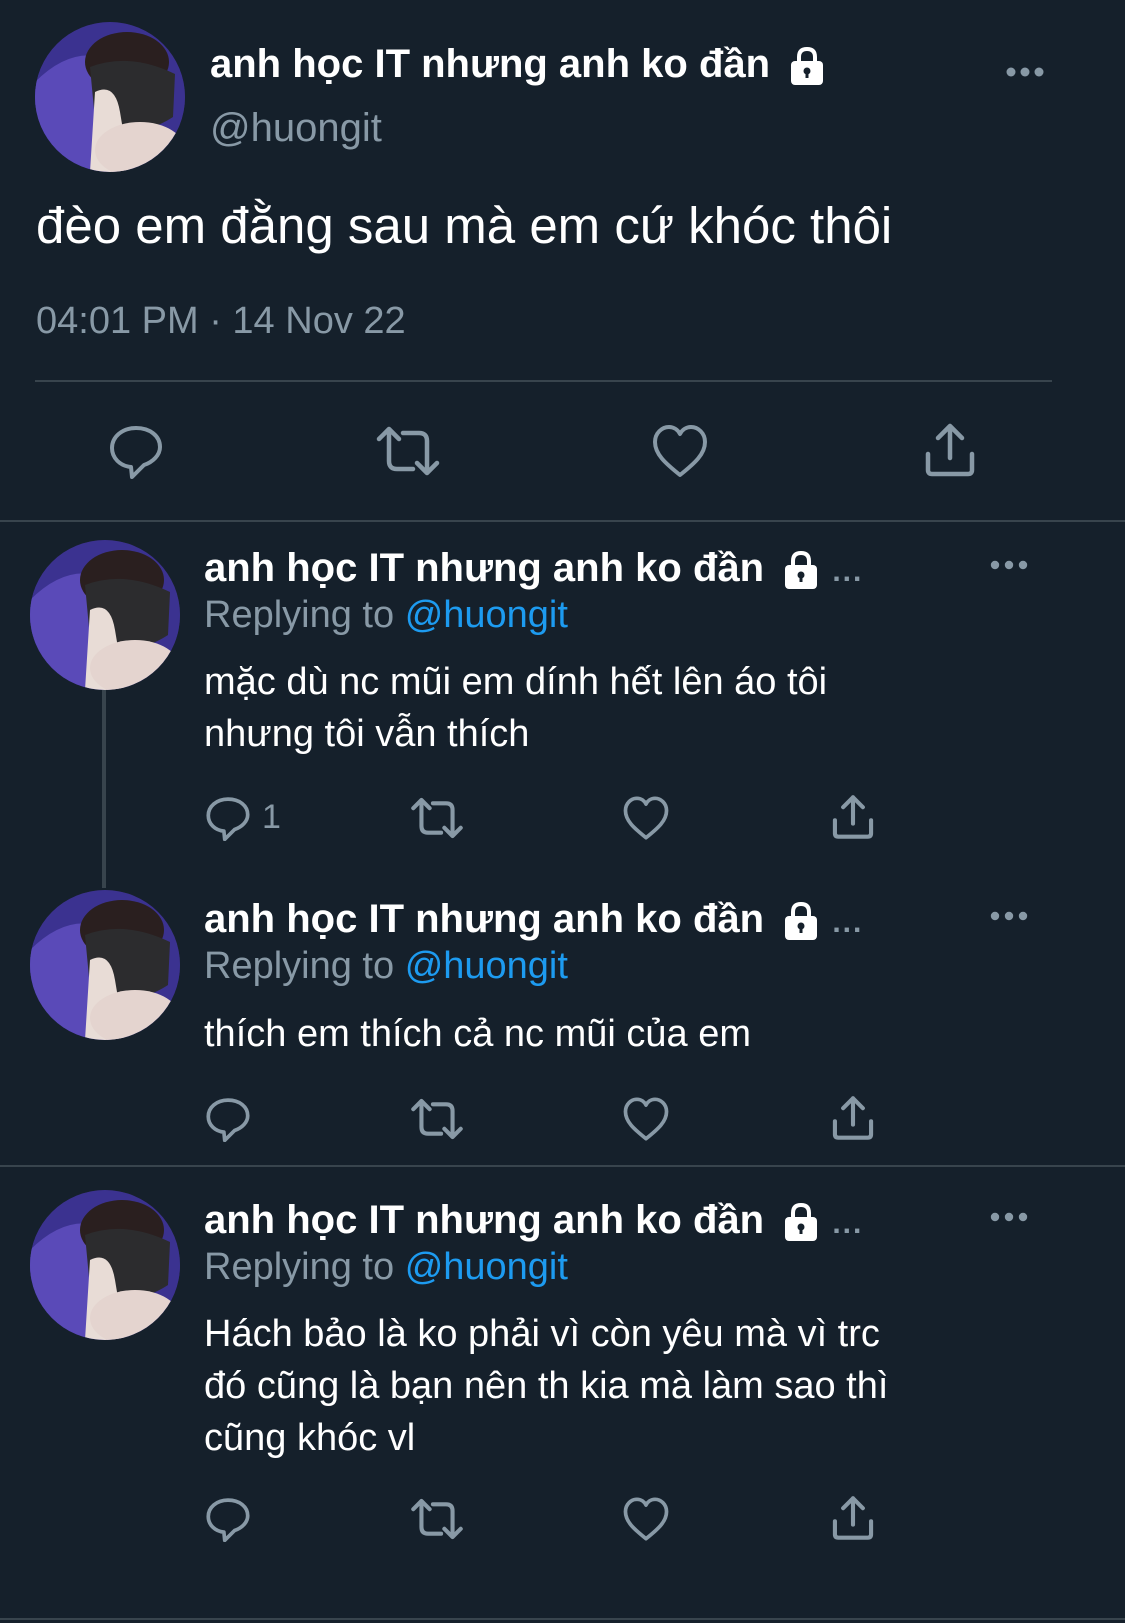  Describe the element at coordinates (221, 321) in the screenshot. I see `main-timestamp: 04:01 PM · 14 Nov 22` at that location.